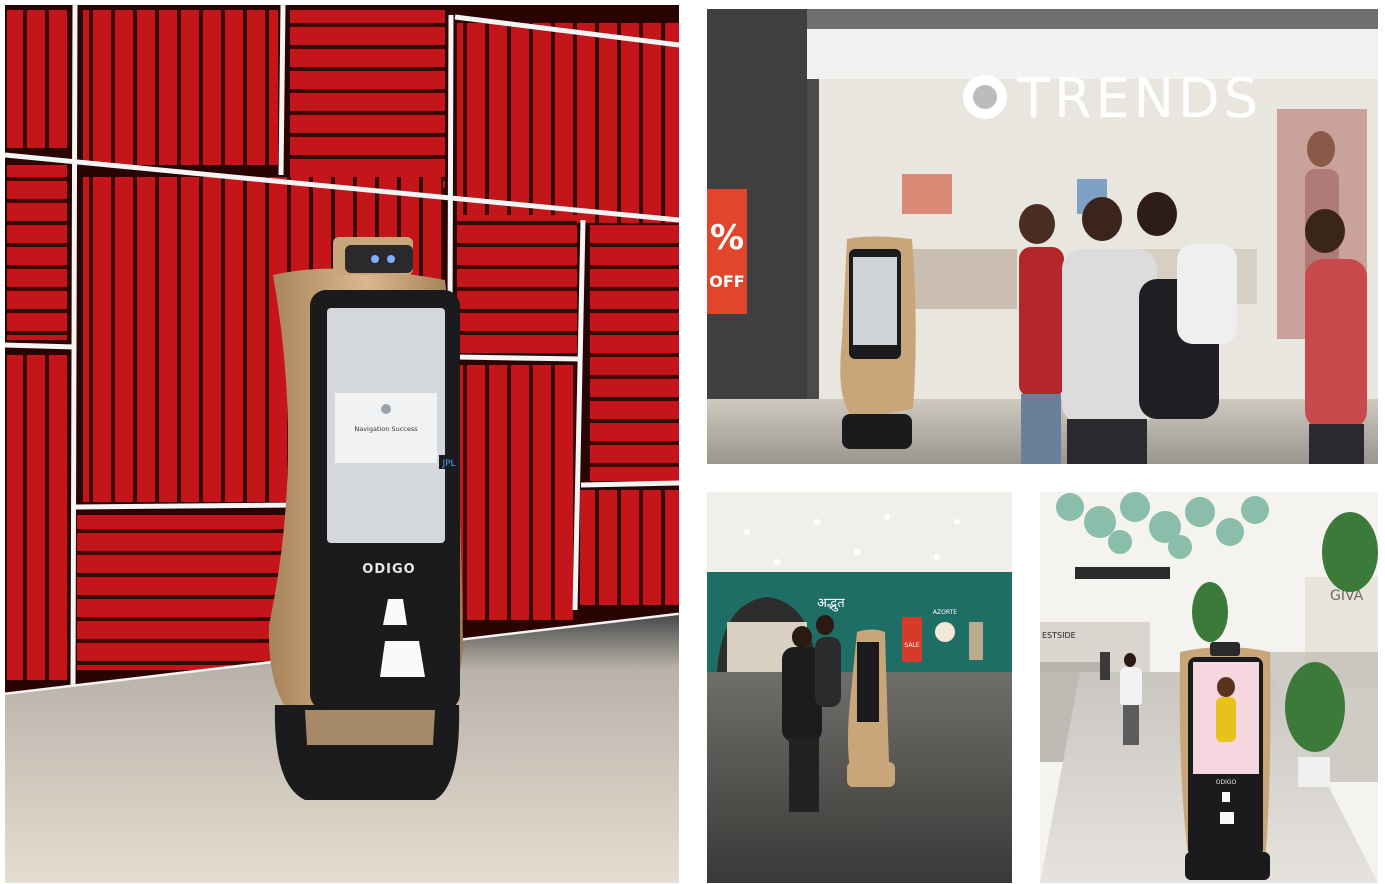  What do you see at coordinates (1139, 98) in the screenshot?
I see `store-sign: TRENDS` at bounding box center [1139, 98].